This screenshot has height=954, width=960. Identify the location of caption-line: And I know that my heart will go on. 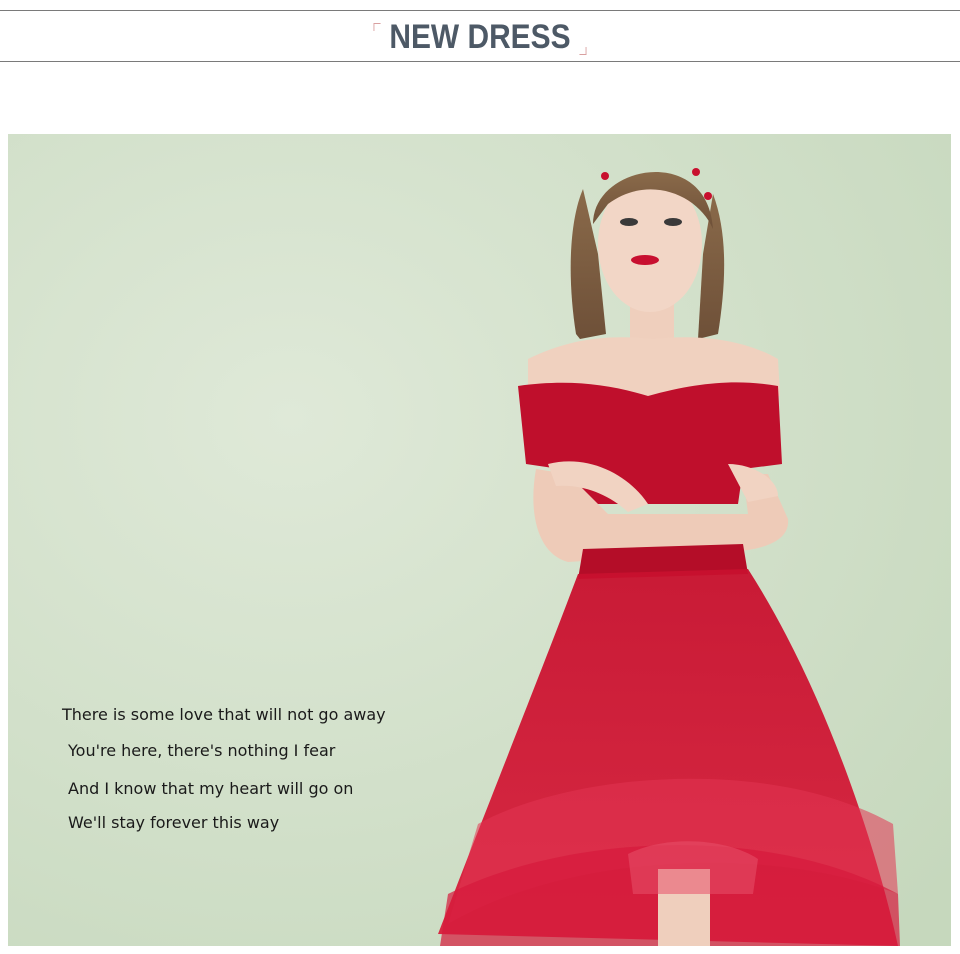
(211, 788).